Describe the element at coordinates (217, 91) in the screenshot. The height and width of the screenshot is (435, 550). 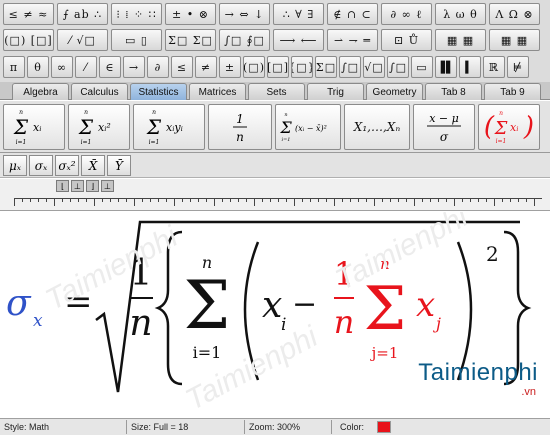
I see `tab-matrices: Matrices` at that location.